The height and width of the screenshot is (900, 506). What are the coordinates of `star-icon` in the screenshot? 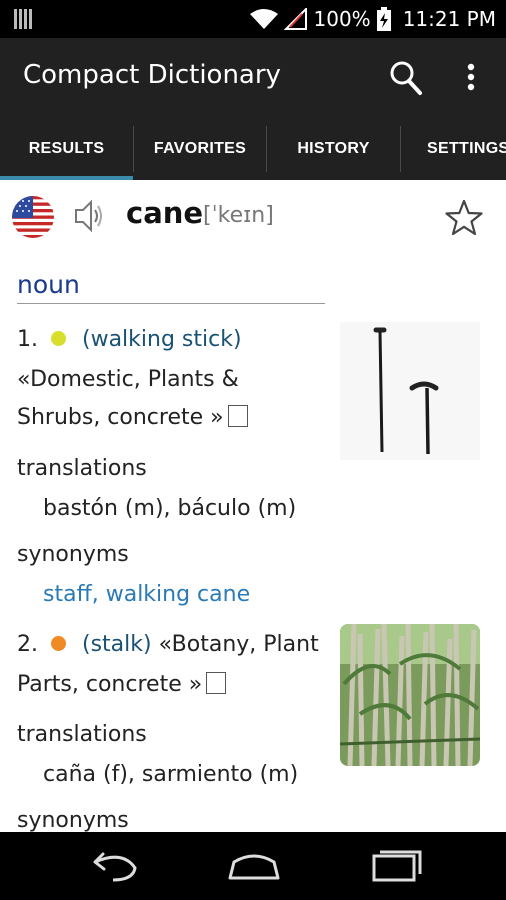 It's located at (464, 218).